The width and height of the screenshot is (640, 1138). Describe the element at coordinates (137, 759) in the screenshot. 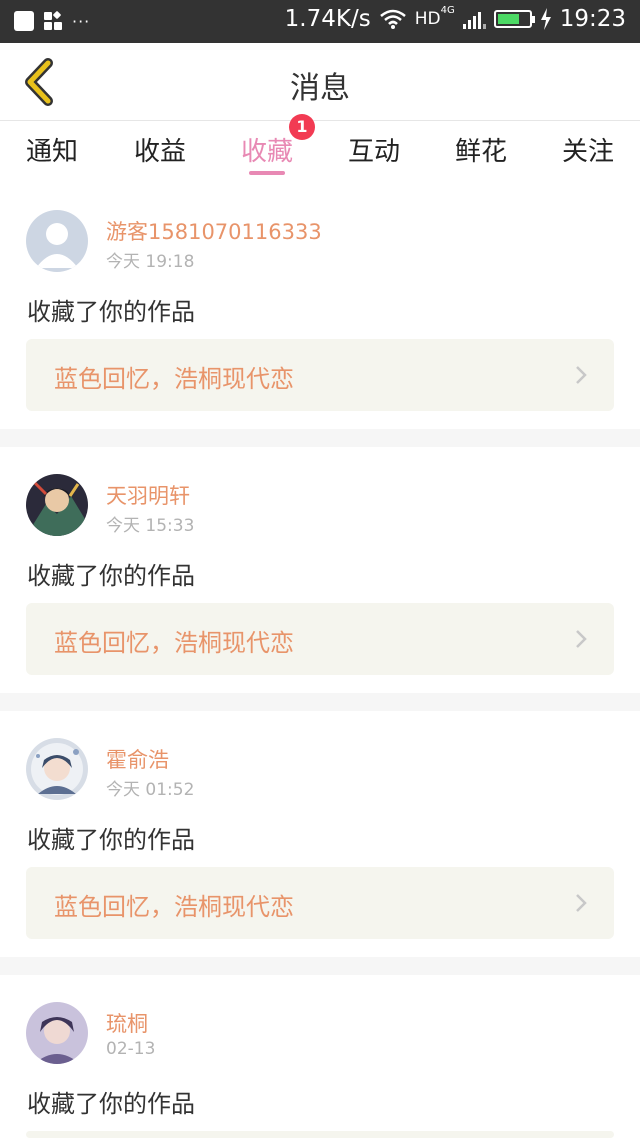

I see `username: 霍俞浩` at that location.